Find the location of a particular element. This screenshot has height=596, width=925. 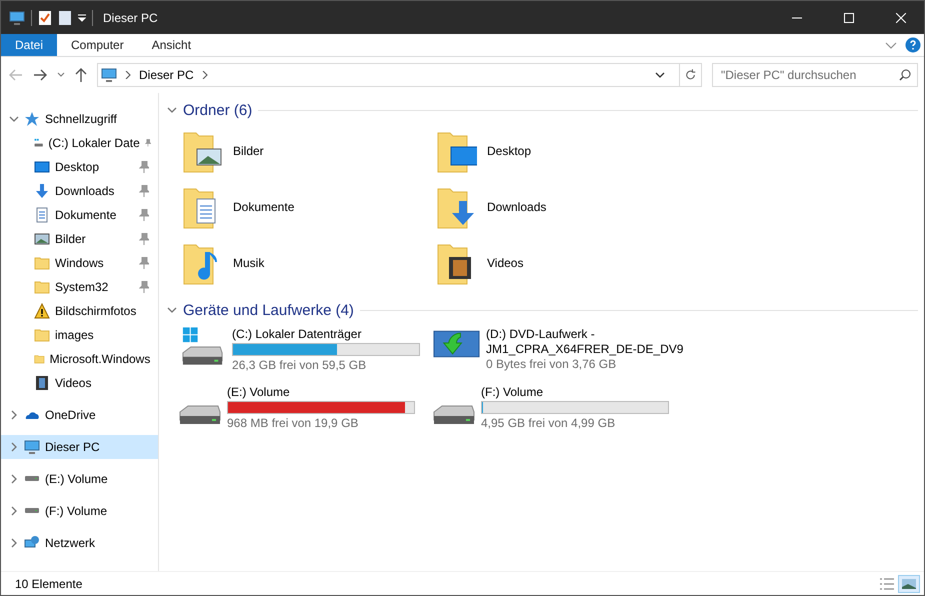

nav-item: Desktop is located at coordinates (79, 167).